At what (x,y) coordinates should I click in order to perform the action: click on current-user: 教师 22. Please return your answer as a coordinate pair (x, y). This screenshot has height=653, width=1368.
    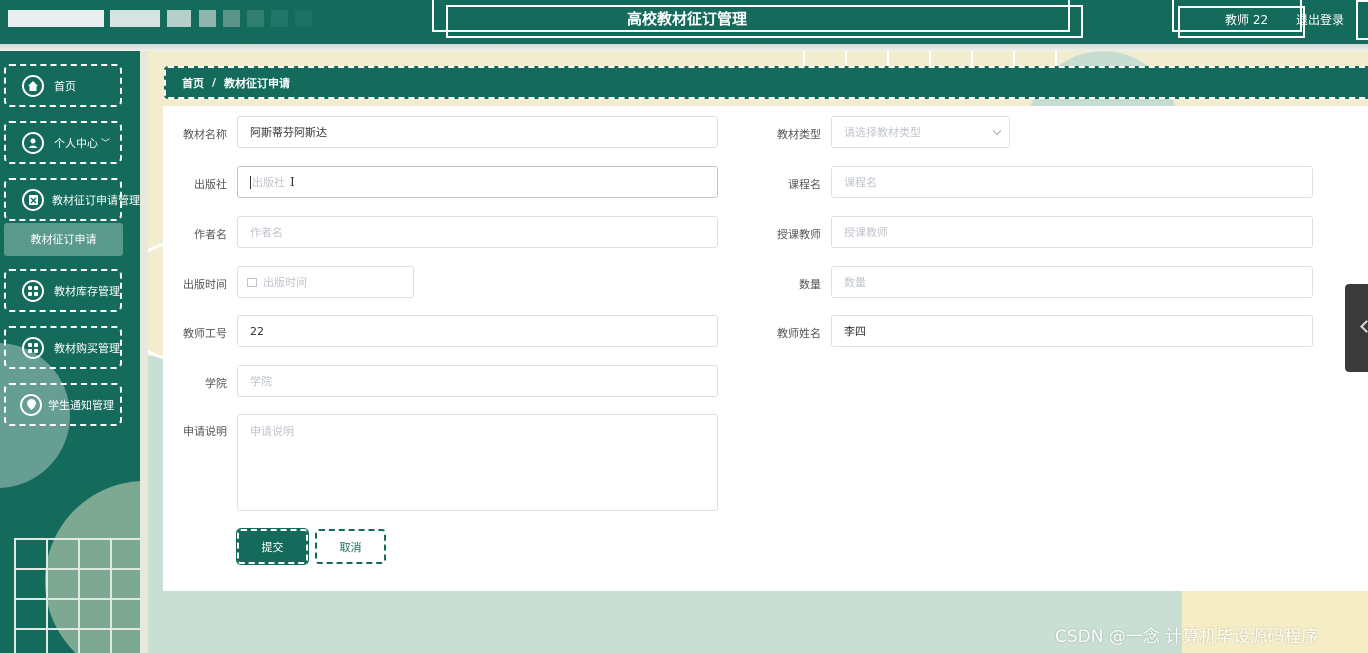
    Looking at the image, I should click on (1247, 20).